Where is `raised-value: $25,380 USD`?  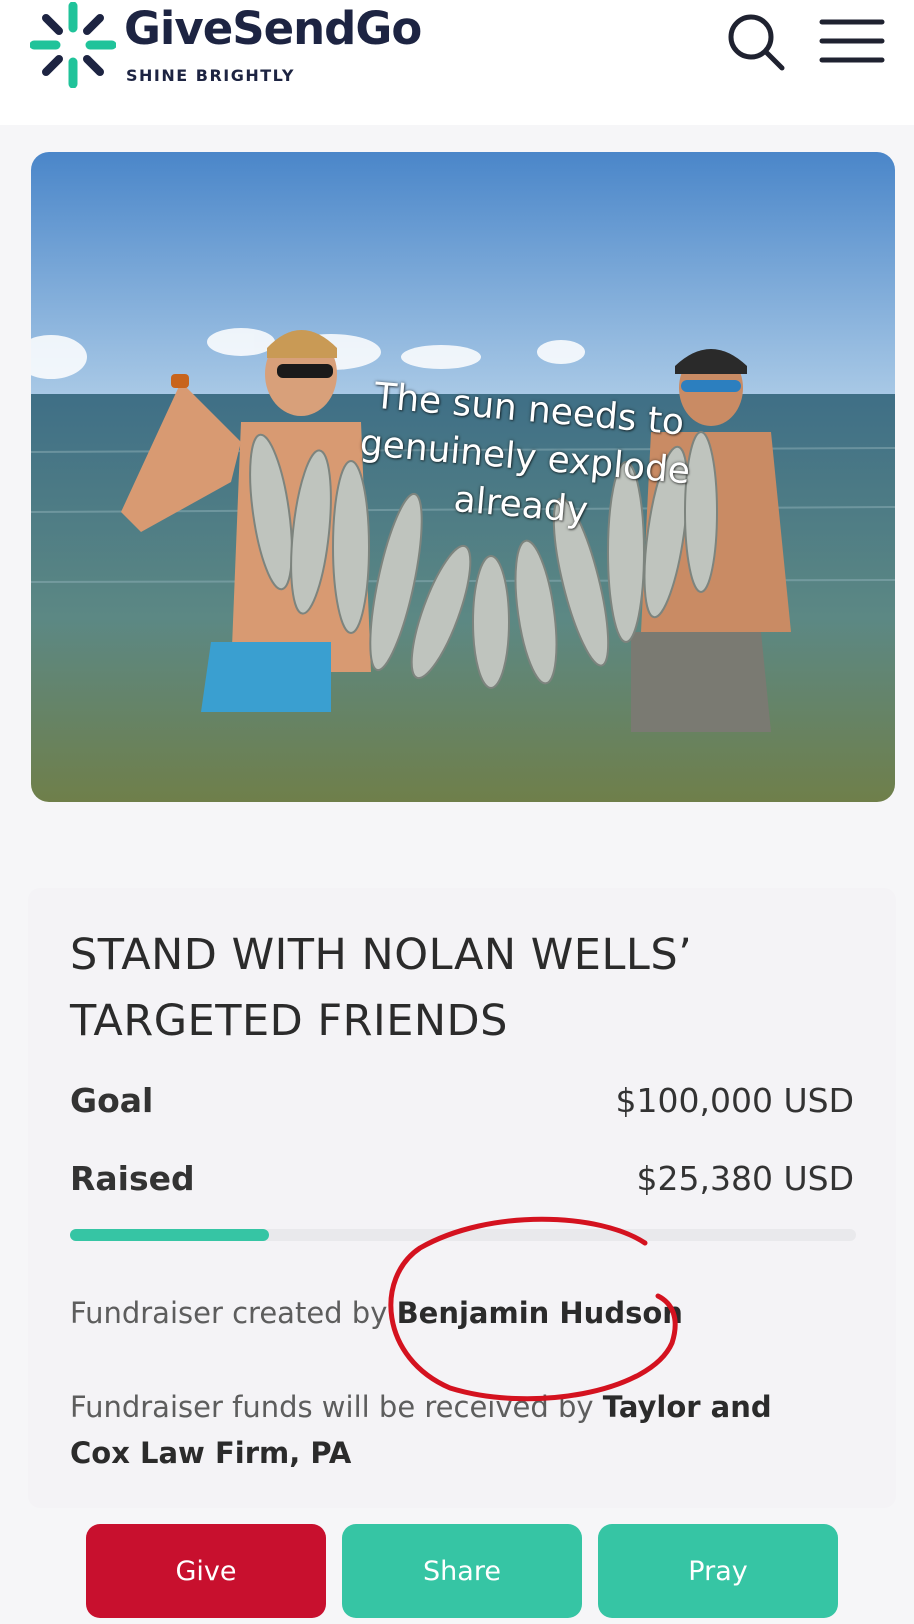 raised-value: $25,380 USD is located at coordinates (745, 1178).